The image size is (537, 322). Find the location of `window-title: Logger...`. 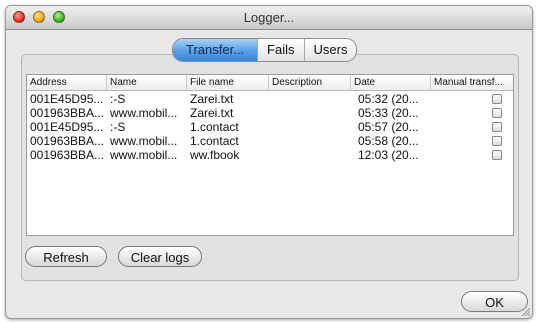

window-title: Logger... is located at coordinates (269, 17).